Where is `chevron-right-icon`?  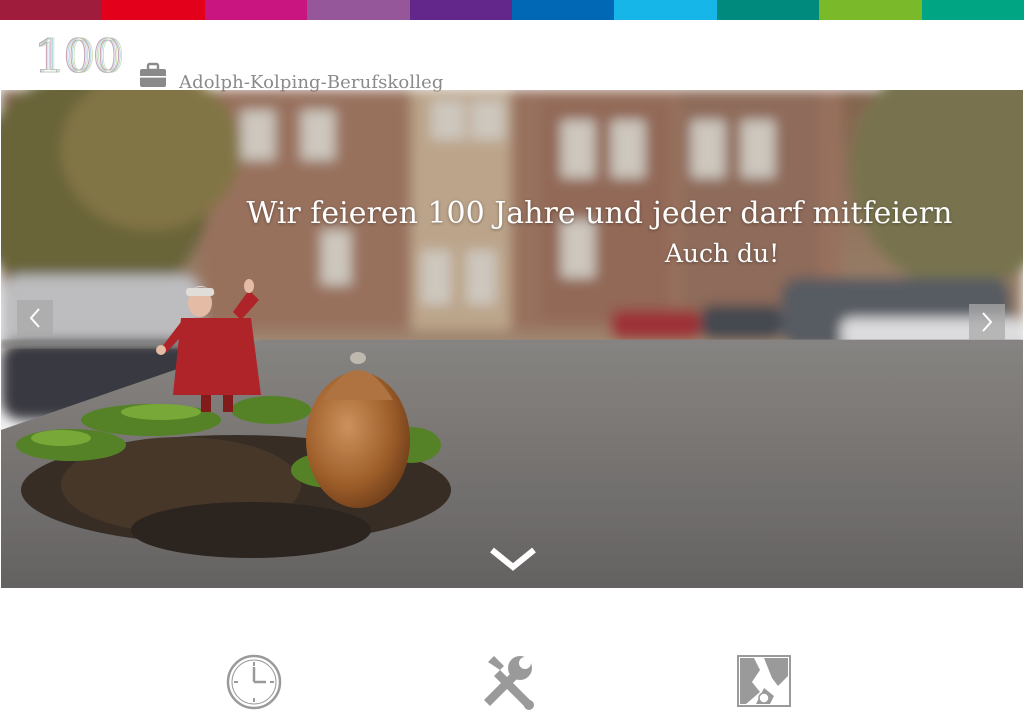 chevron-right-icon is located at coordinates (987, 322).